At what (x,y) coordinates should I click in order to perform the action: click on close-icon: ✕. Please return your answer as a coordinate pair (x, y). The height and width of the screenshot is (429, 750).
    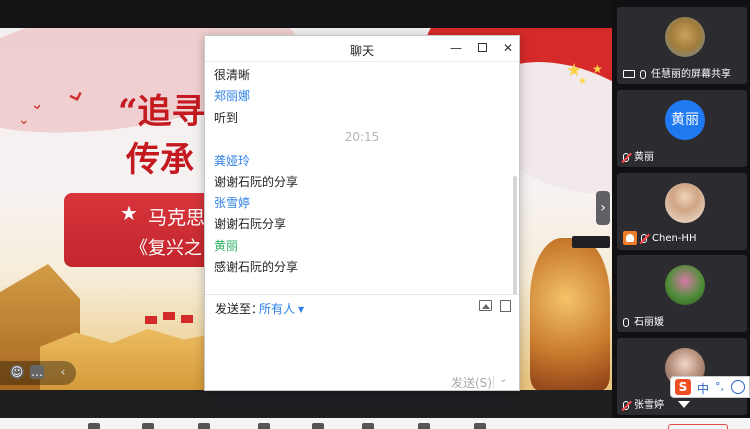
    Looking at the image, I should click on (508, 48).